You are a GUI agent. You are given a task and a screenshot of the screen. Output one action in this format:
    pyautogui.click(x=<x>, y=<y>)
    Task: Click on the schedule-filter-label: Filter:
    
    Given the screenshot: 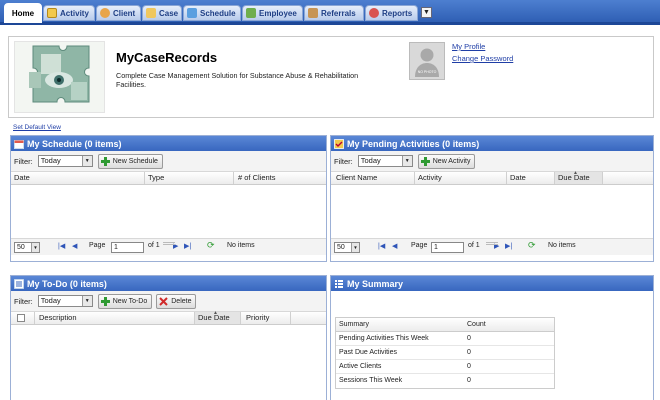 What is the action you would take?
    pyautogui.click(x=23, y=161)
    